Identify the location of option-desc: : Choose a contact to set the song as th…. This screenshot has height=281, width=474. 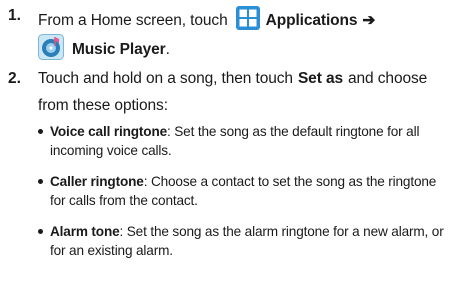
(290, 181).